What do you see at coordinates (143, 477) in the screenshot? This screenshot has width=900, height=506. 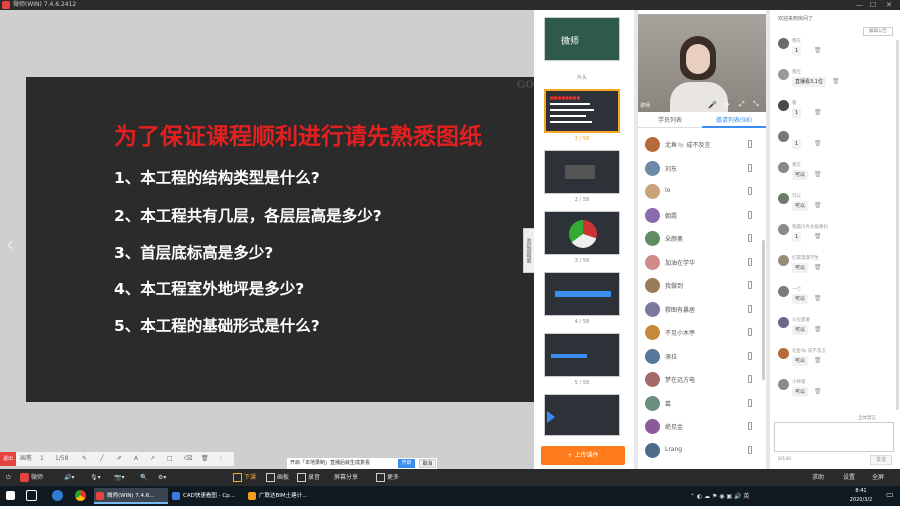 I see `zoom-icon: 🔍` at bounding box center [143, 477].